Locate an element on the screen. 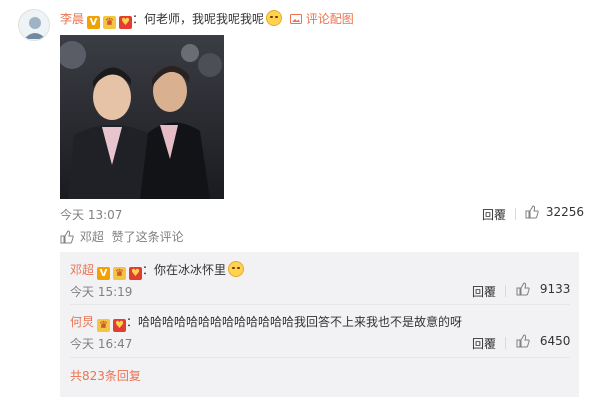  reply-item-1: 邓超 V ♛ ♥ ：你在冰冰怀里 is located at coordinates (157, 270).